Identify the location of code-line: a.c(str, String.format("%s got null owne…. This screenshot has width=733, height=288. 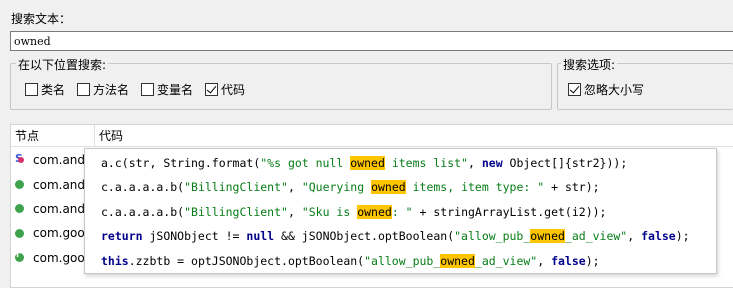
(400, 163).